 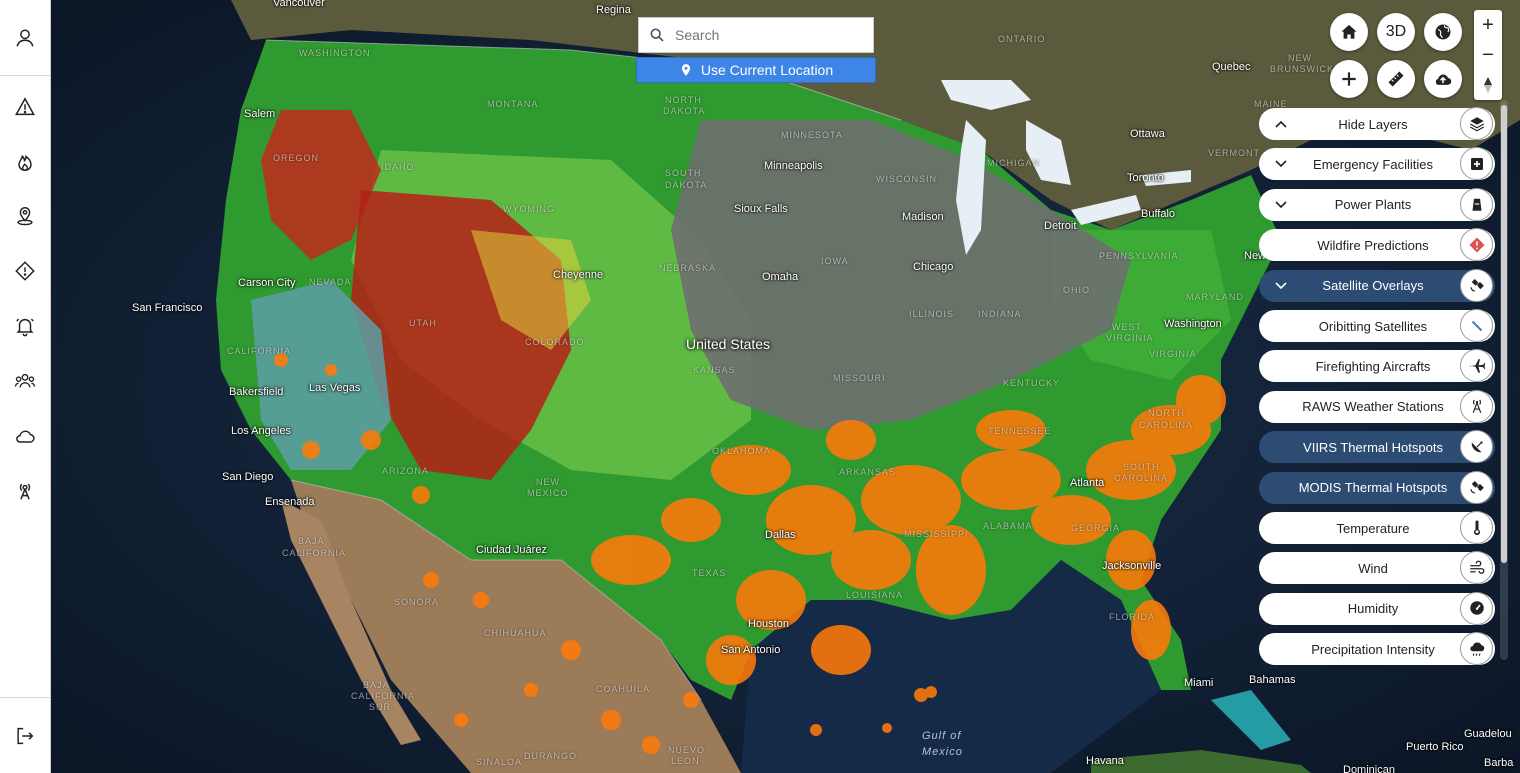 I want to click on region-label: KENTUCKY, so click(x=1032, y=383).